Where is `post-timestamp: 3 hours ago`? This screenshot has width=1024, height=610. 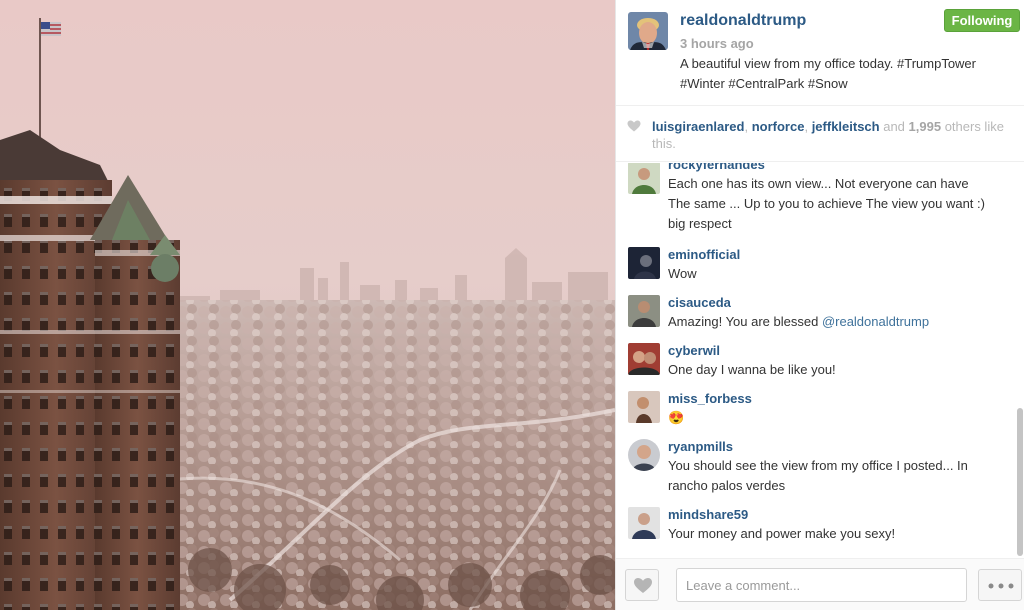 post-timestamp: 3 hours ago is located at coordinates (717, 43).